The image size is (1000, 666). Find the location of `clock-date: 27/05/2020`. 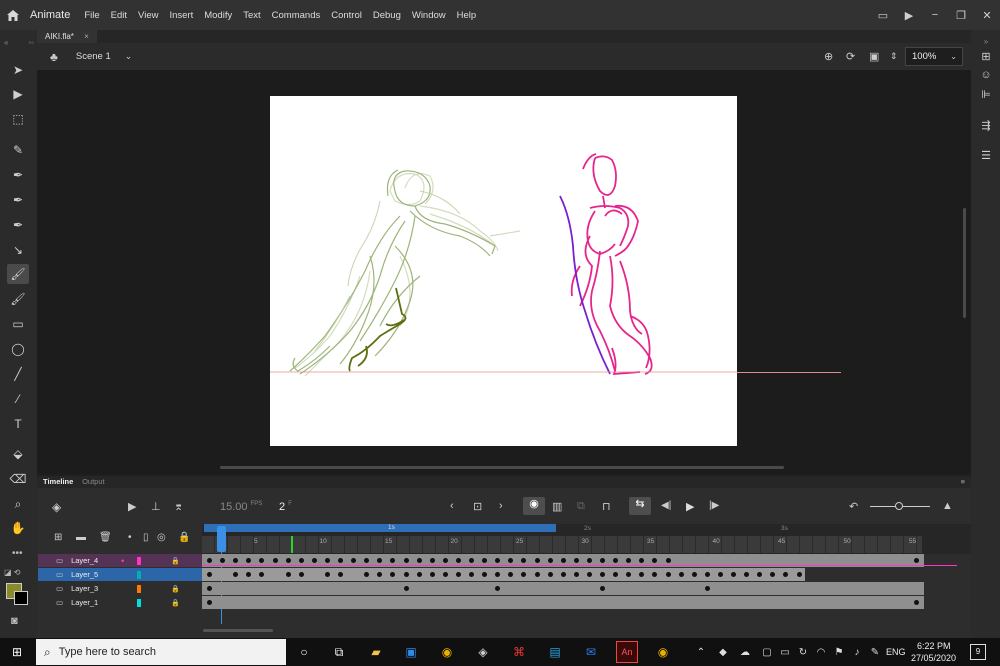

clock-date: 27/05/2020 is located at coordinates (933, 658).